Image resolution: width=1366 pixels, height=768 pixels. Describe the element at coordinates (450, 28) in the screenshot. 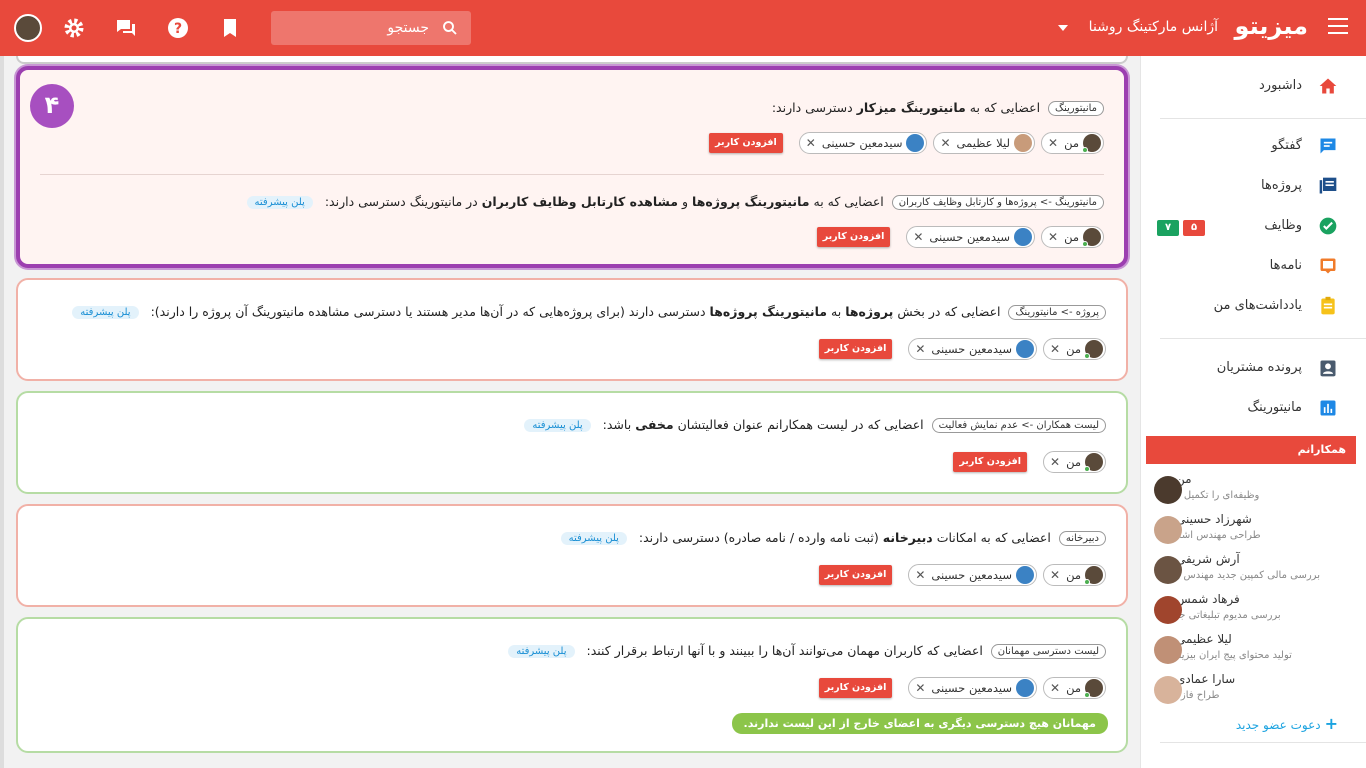

I see `search-icon` at that location.